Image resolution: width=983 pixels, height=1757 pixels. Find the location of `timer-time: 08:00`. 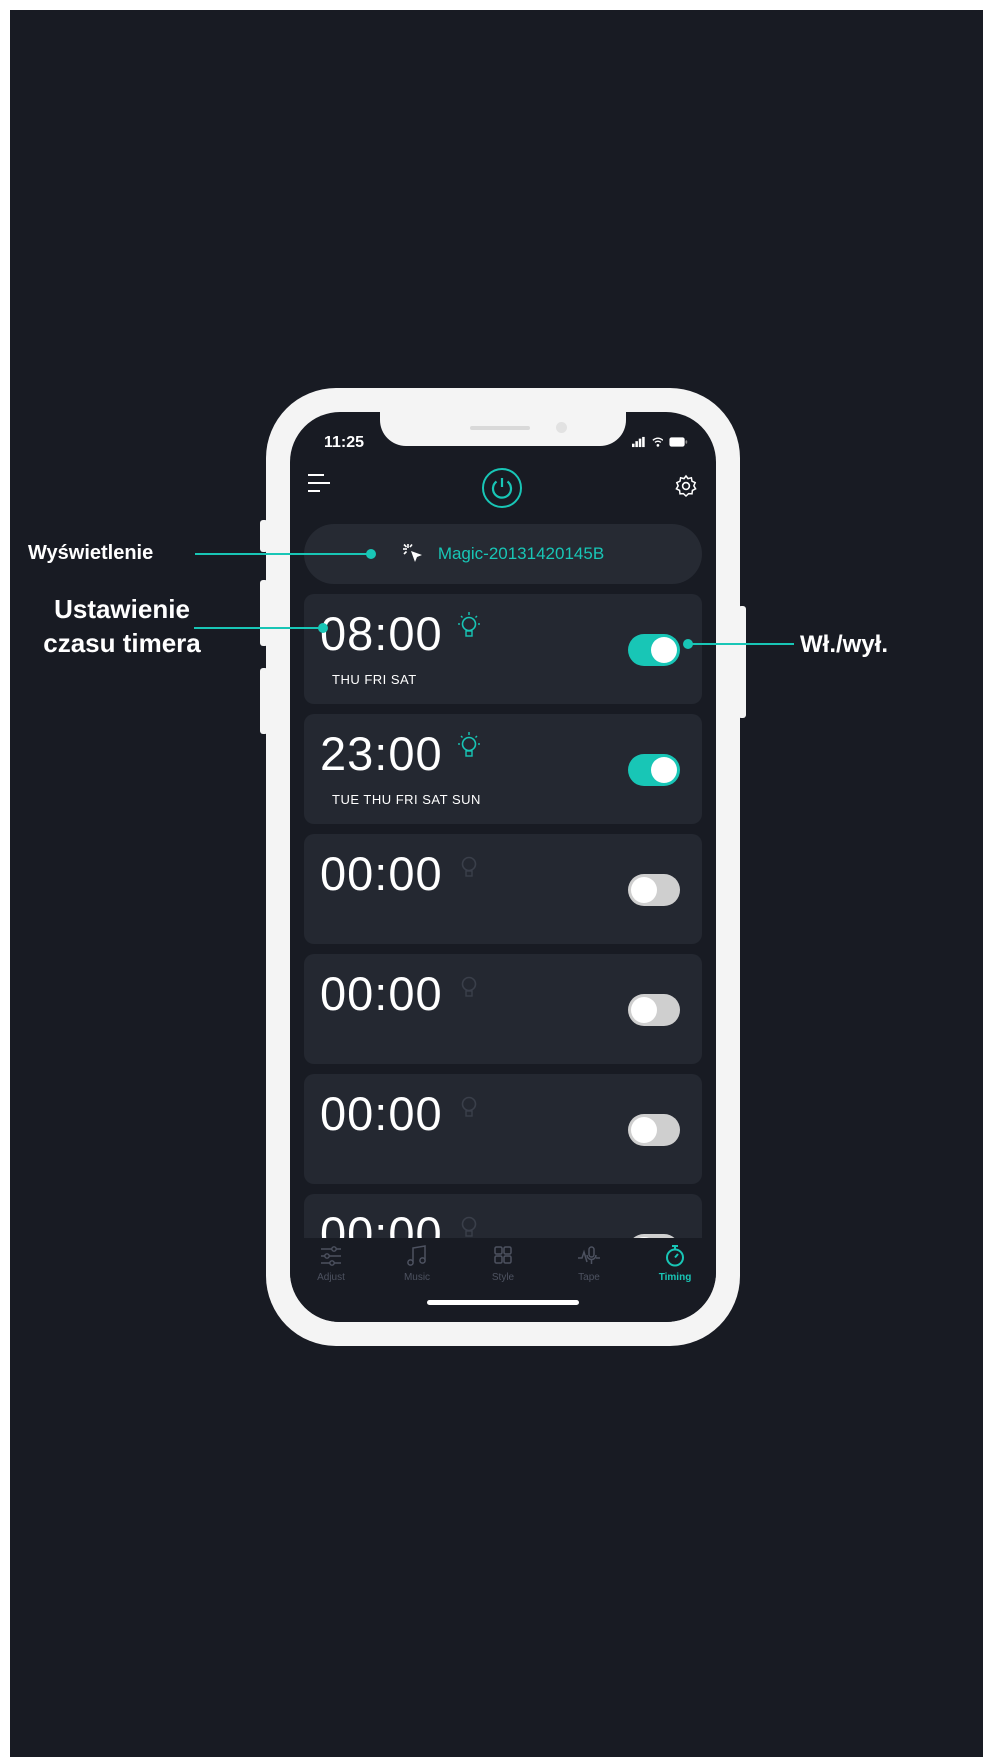

timer-time: 08:00 is located at coordinates (381, 633).